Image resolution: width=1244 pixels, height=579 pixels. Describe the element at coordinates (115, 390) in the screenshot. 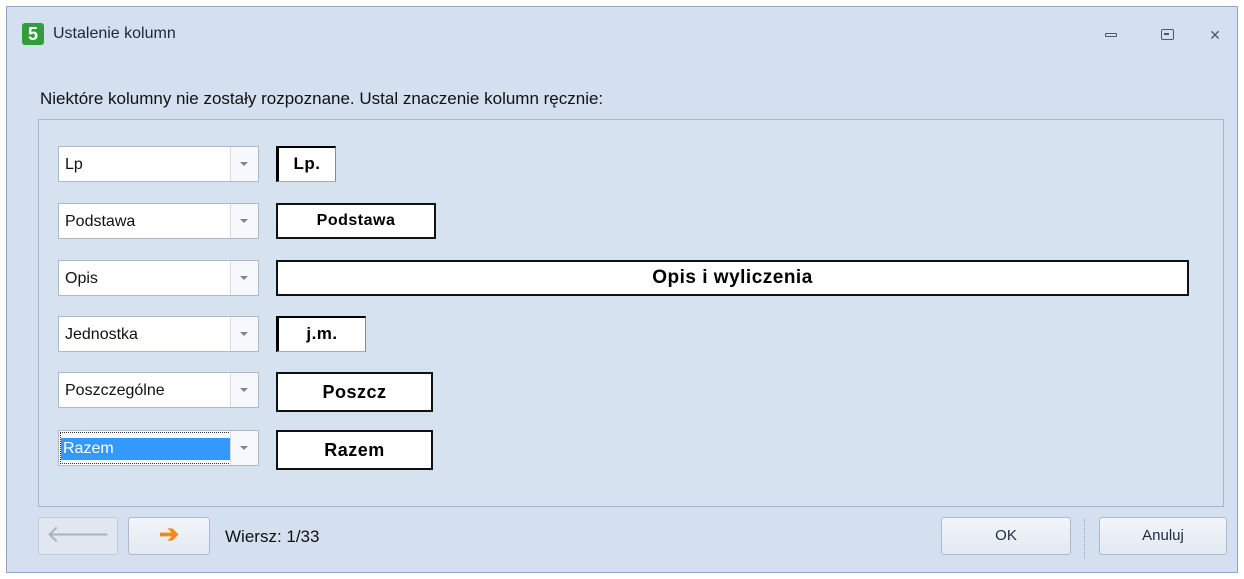

I see `dropdown-value: Poszczególne` at that location.